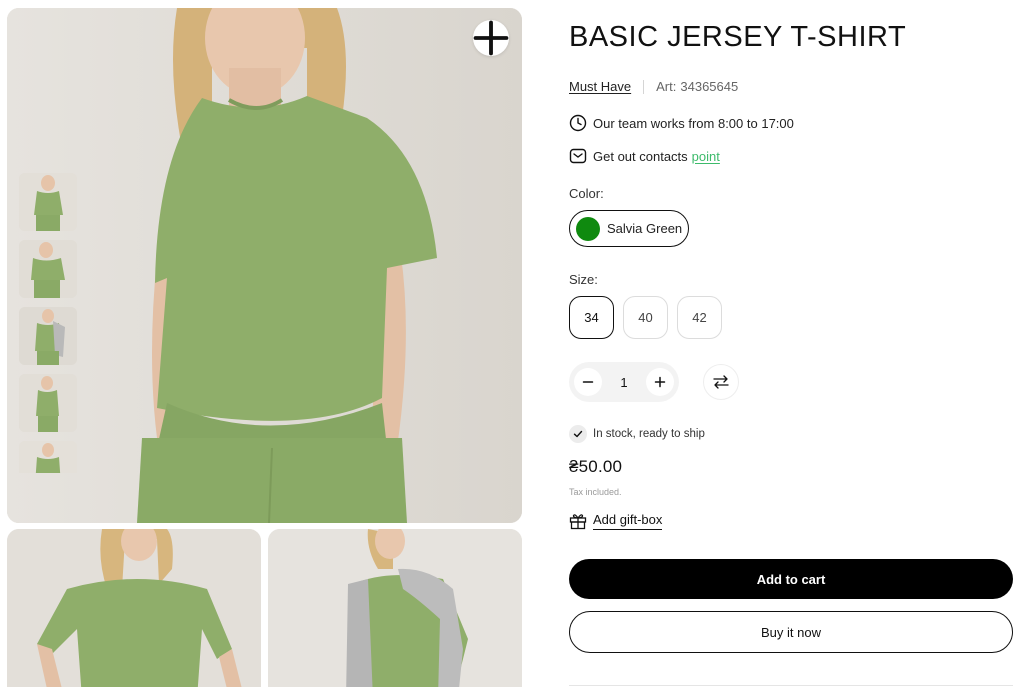 The width and height of the screenshot is (1024, 687). I want to click on minus-icon, so click(588, 382).